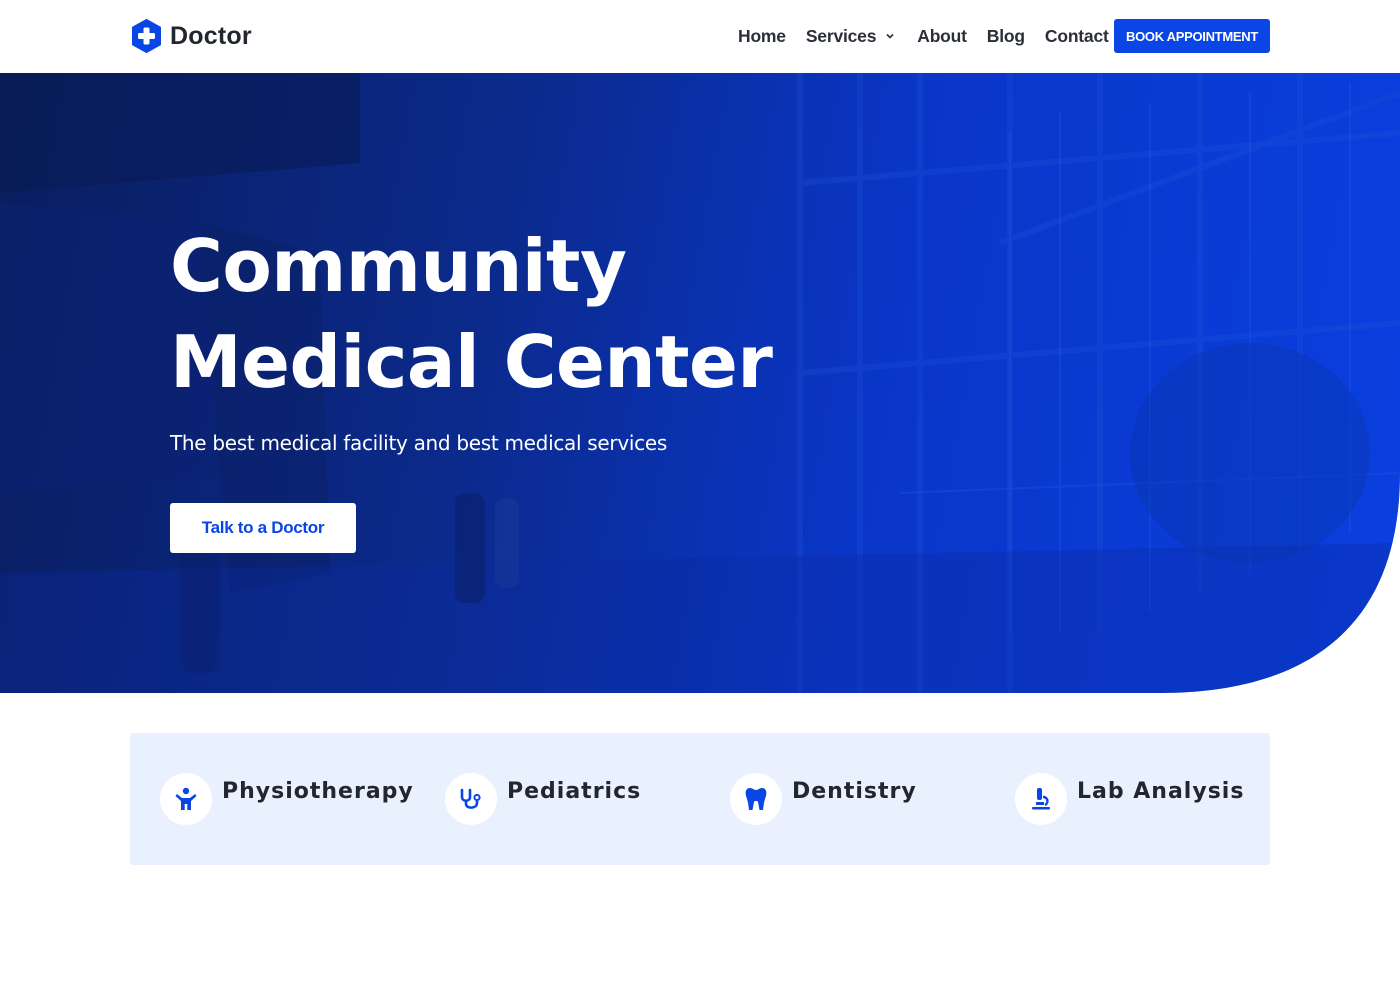 Image resolution: width=1400 pixels, height=1000 pixels. What do you see at coordinates (263, 528) in the screenshot?
I see `talk-to-doctor-button: Talk to a Doctor` at bounding box center [263, 528].